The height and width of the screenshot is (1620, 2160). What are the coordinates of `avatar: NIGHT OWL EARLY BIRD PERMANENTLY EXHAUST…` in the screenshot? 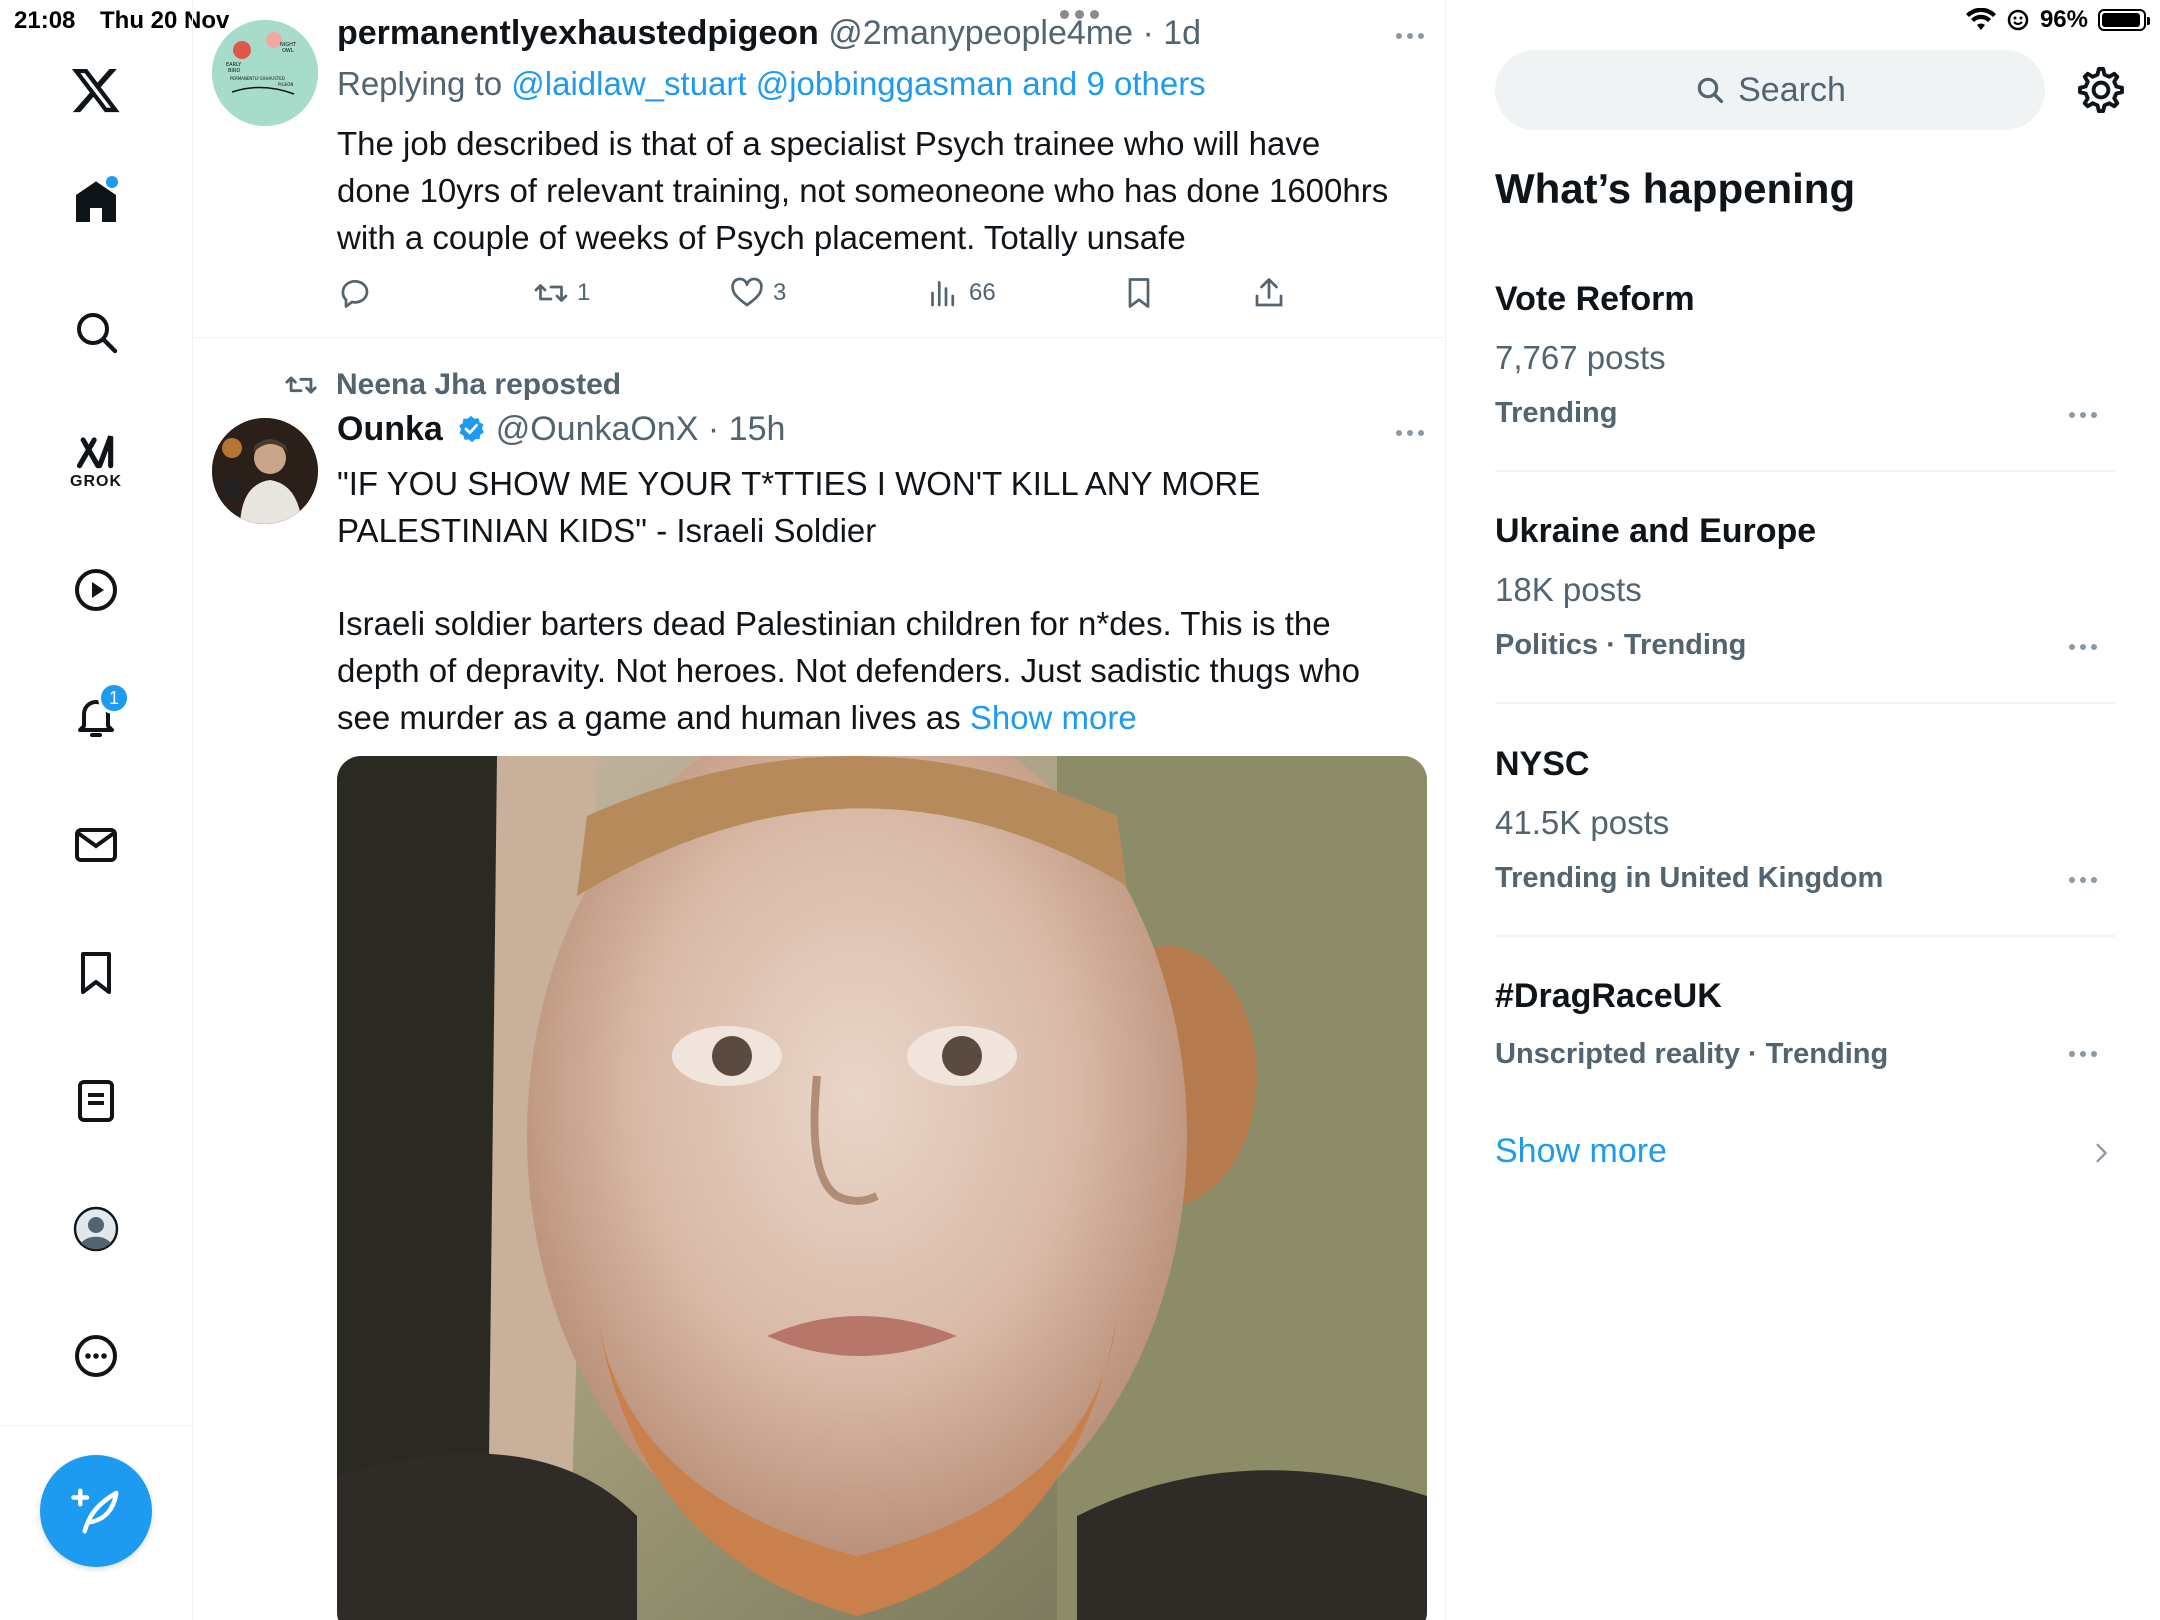 It's located at (265, 73).